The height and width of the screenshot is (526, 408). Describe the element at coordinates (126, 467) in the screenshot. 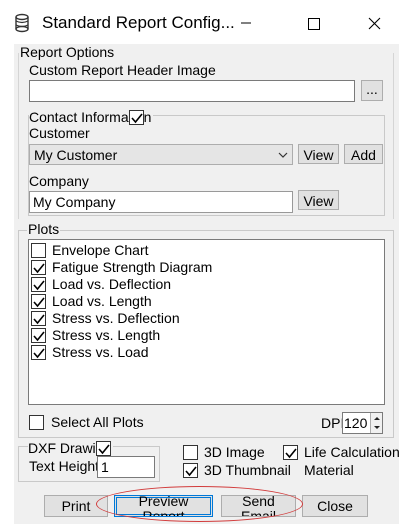

I see `text-height-input: 1` at that location.